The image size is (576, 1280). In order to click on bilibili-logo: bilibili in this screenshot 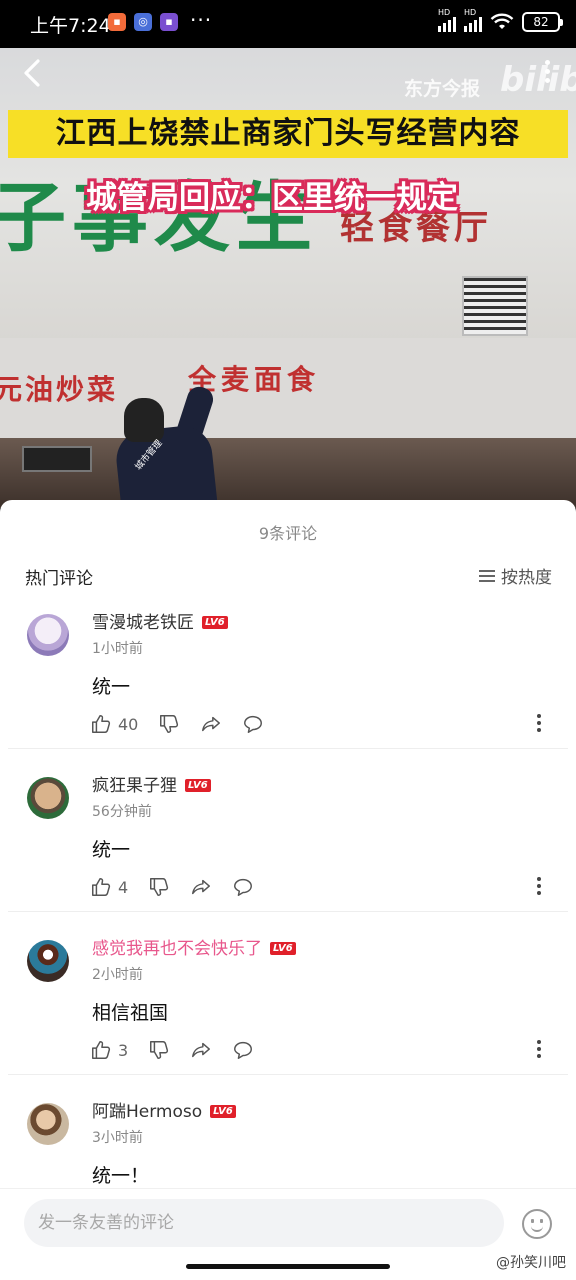, I will do `click(538, 80)`.